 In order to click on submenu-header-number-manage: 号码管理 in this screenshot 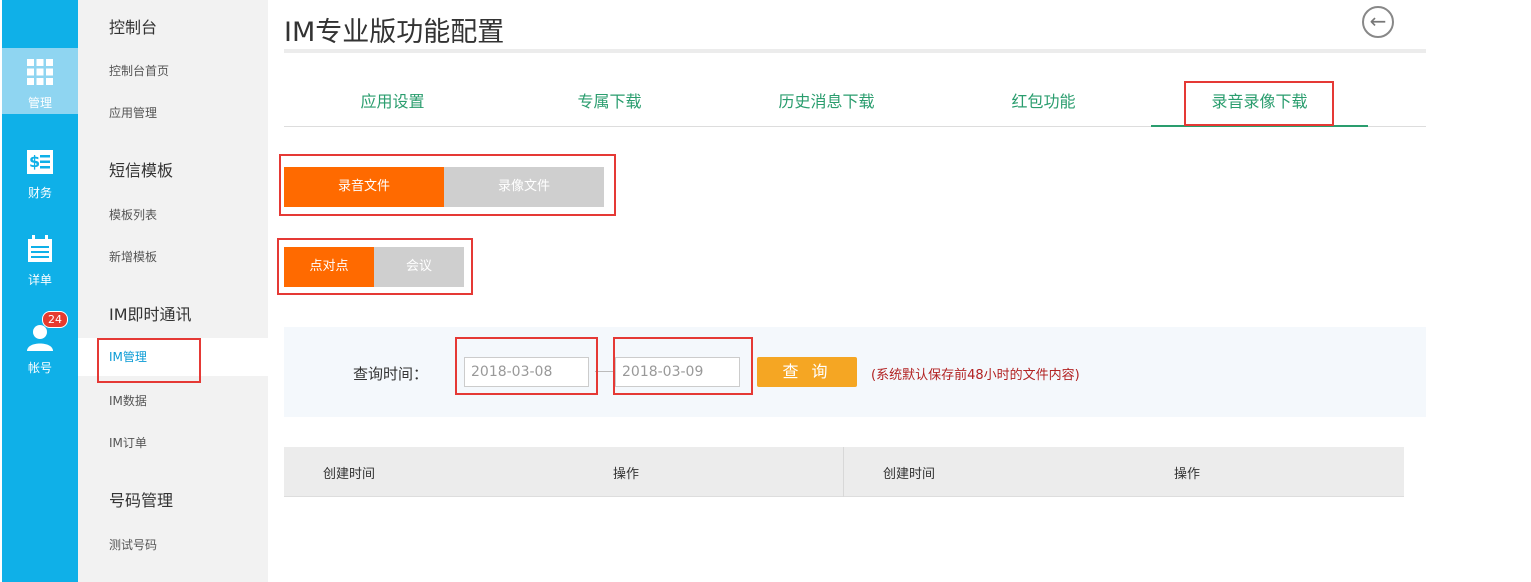, I will do `click(141, 500)`.